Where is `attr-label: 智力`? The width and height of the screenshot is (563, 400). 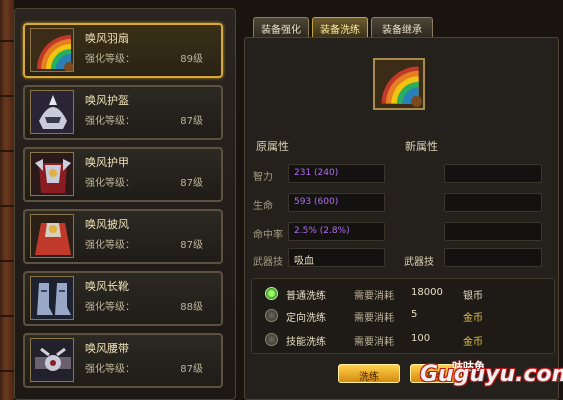
attr-label: 智力 is located at coordinates (263, 177).